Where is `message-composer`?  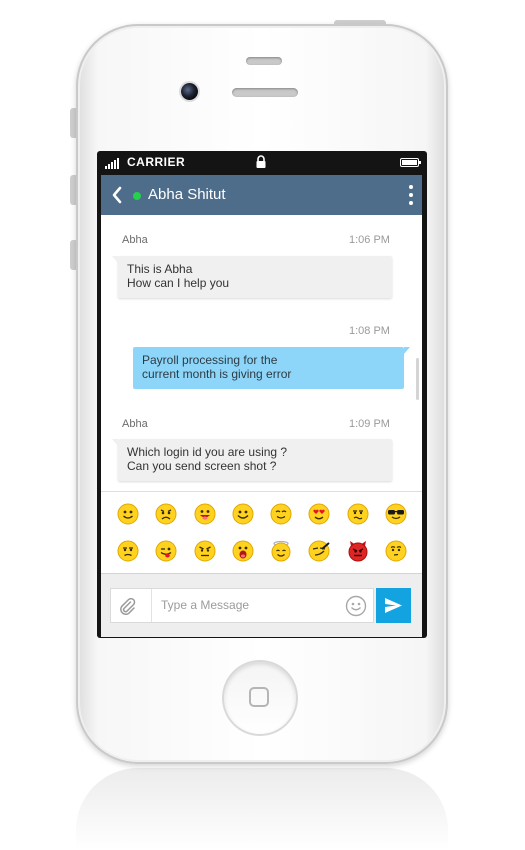 message-composer is located at coordinates (261, 605).